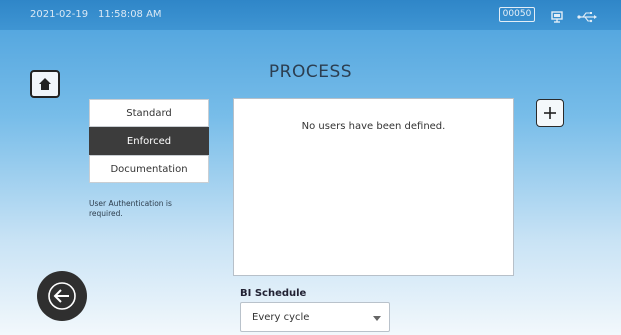  I want to click on empty-users-message: No users have been defined., so click(373, 126).